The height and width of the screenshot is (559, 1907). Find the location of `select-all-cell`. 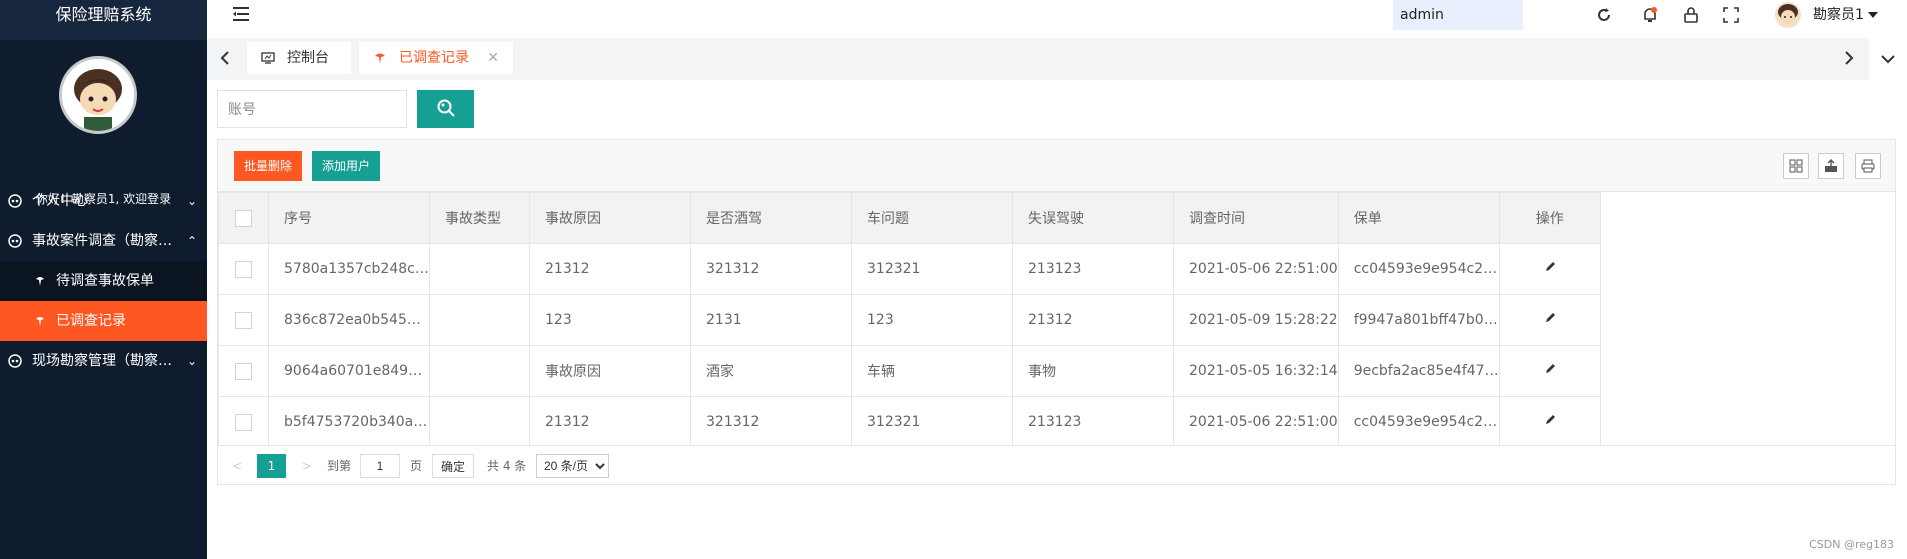

select-all-cell is located at coordinates (243, 218).